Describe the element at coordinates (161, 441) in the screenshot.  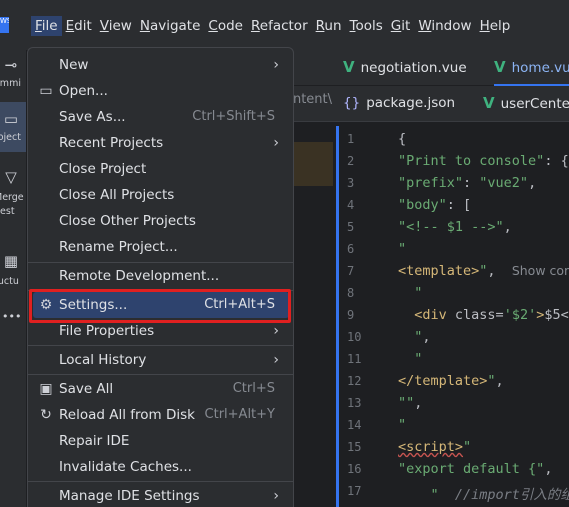
I see `menu-item-repair-ide: Repair IDE` at that location.